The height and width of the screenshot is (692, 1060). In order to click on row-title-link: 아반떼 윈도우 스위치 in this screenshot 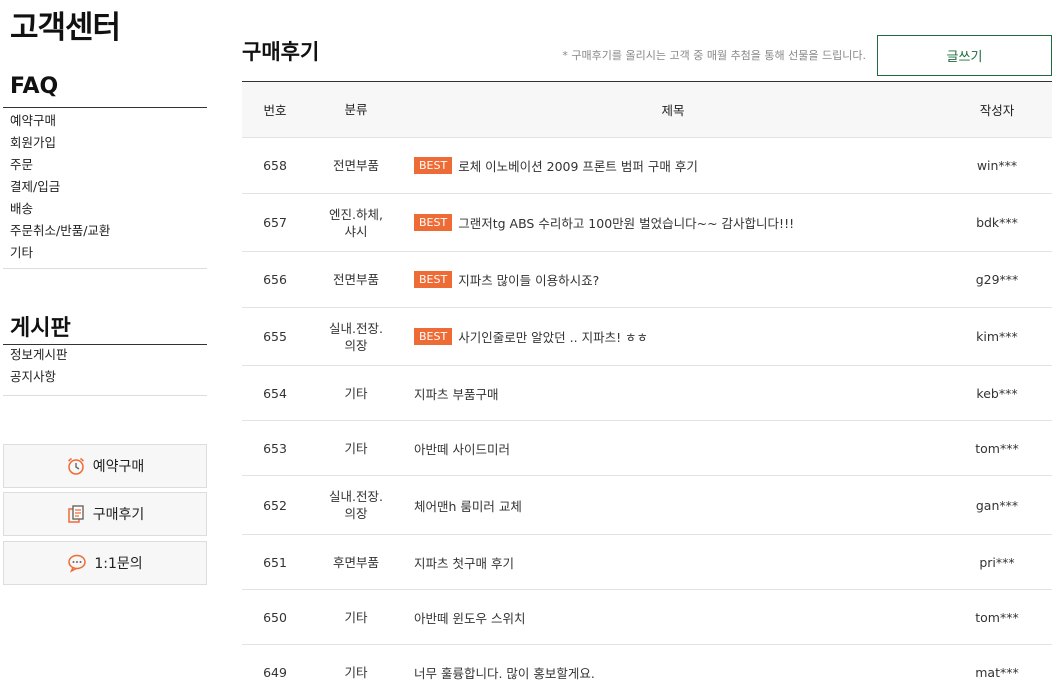, I will do `click(469, 618)`.